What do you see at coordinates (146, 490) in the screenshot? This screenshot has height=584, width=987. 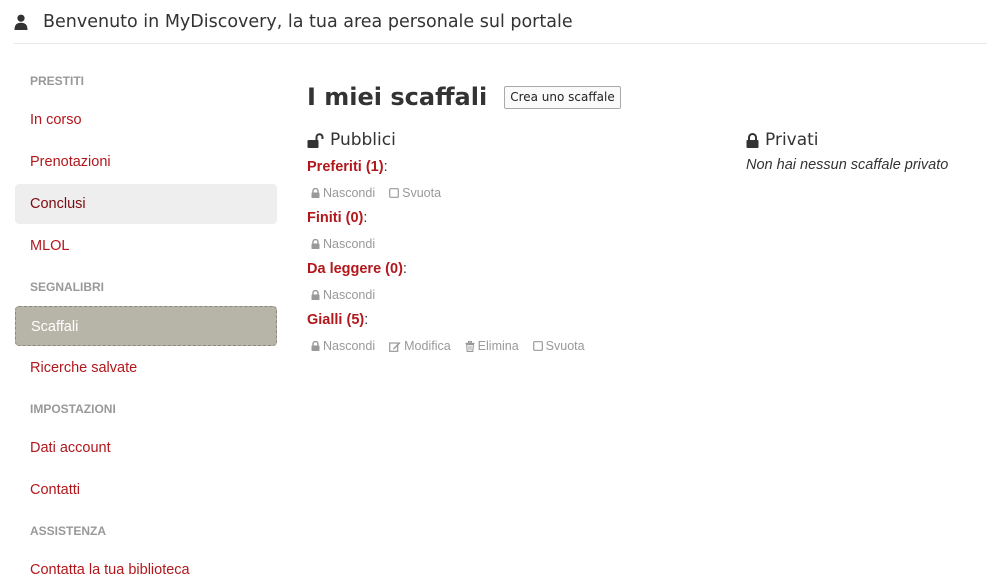 I see `sidebar-item-contatti: Contatti` at bounding box center [146, 490].